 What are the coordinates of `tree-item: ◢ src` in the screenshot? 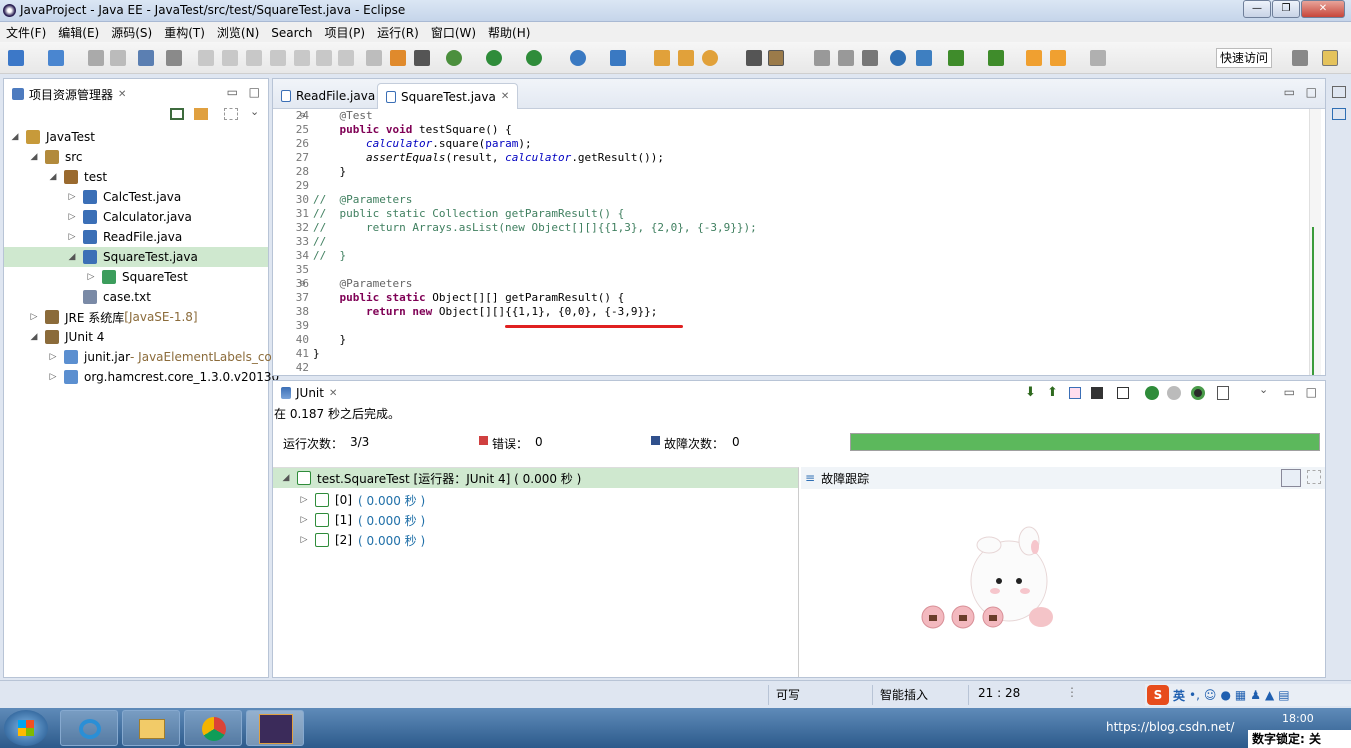 It's located at (56, 157).